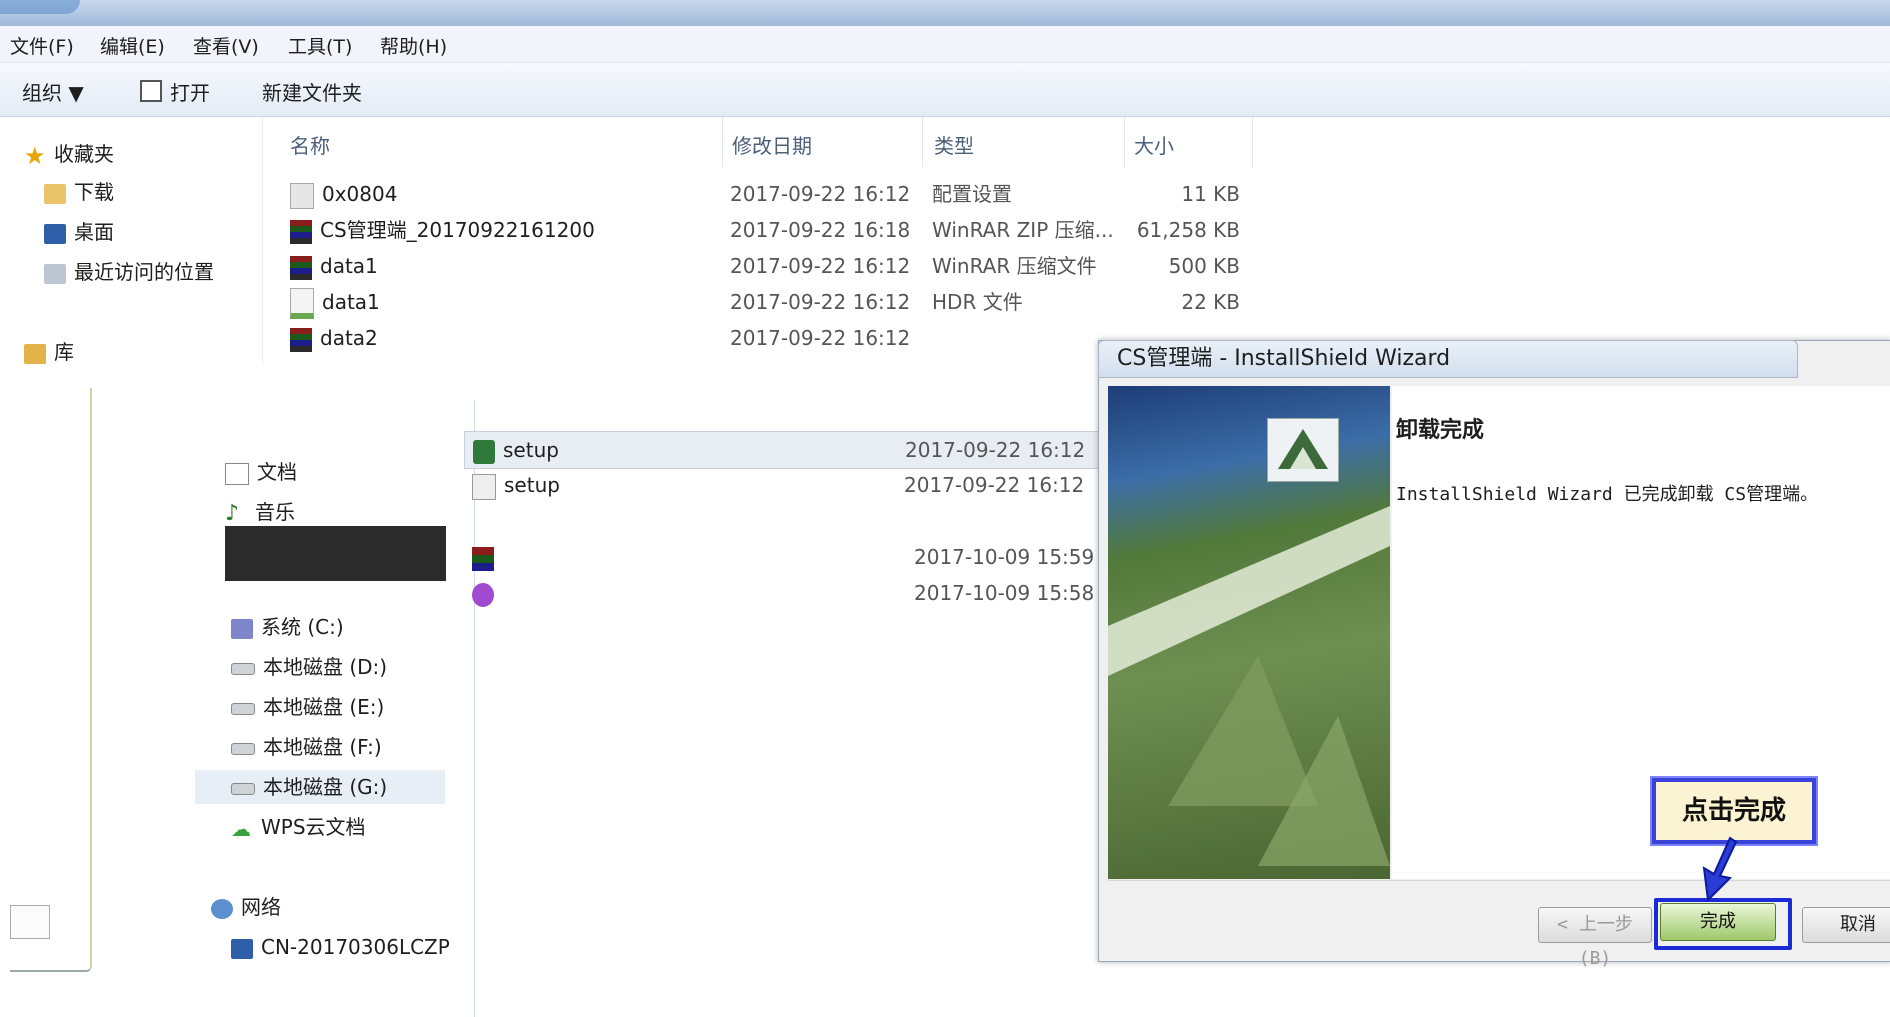  What do you see at coordinates (790, 557) in the screenshot?
I see `file-row: 2017-10-09 15:59` at bounding box center [790, 557].